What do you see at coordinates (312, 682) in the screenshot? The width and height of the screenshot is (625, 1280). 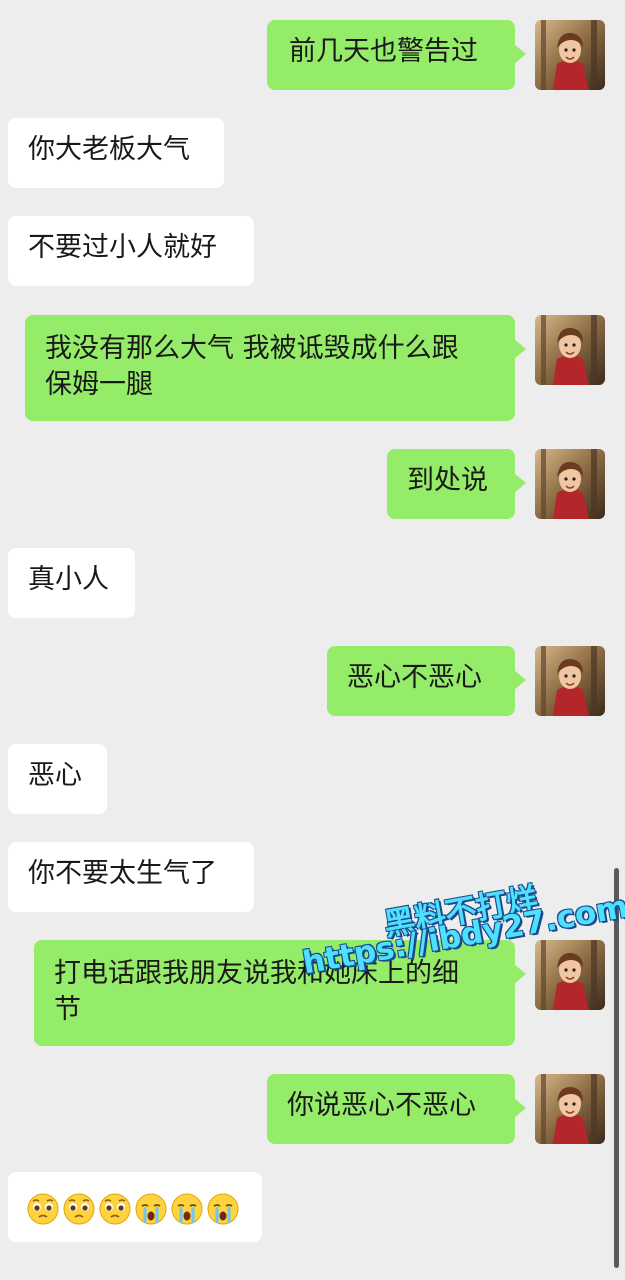 I see `message-row: 恶心不恶心` at bounding box center [312, 682].